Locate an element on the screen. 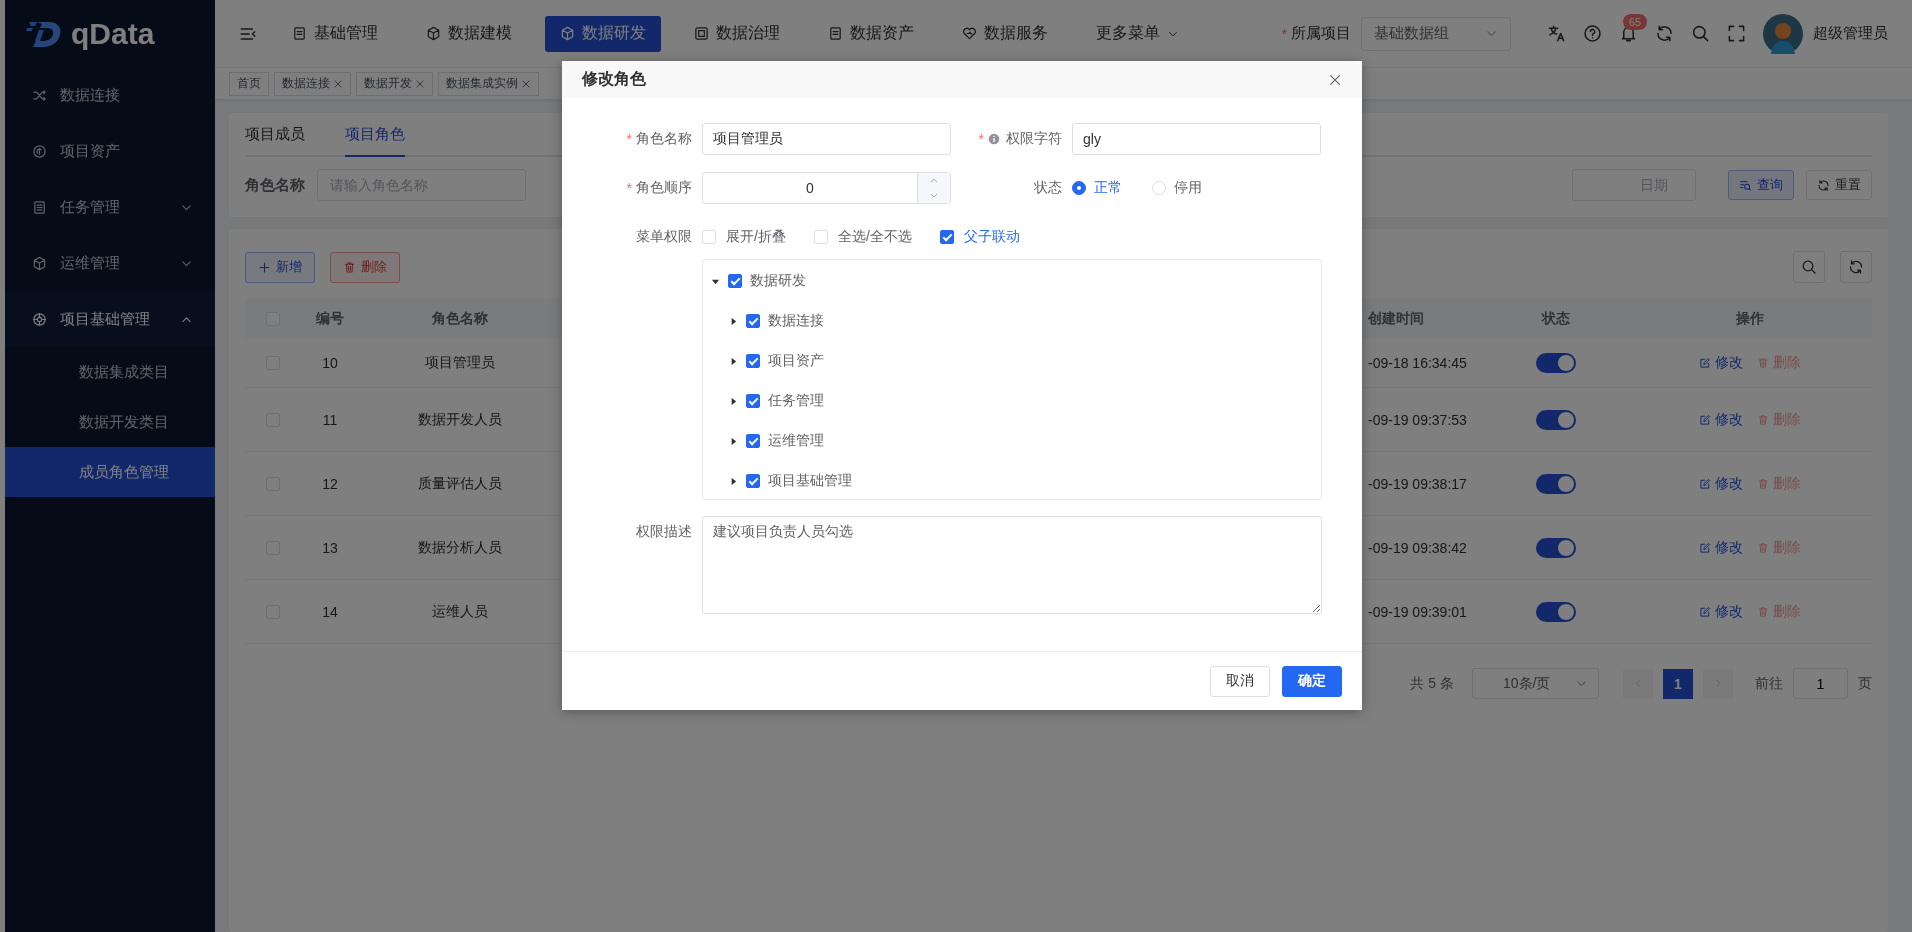 The height and width of the screenshot is (932, 1912). tree-node-label: 项目基础管理 is located at coordinates (810, 481).